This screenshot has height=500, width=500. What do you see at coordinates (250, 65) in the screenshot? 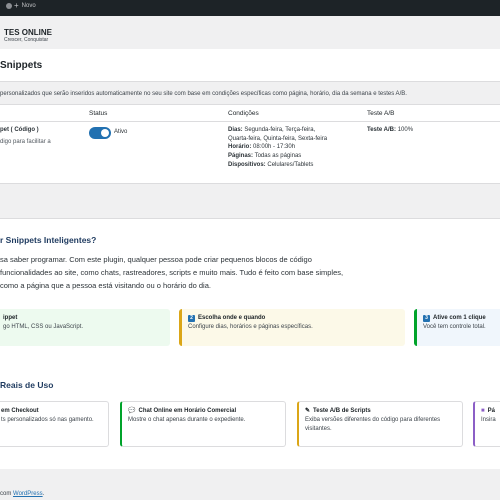
I see `page-header` at bounding box center [250, 65].